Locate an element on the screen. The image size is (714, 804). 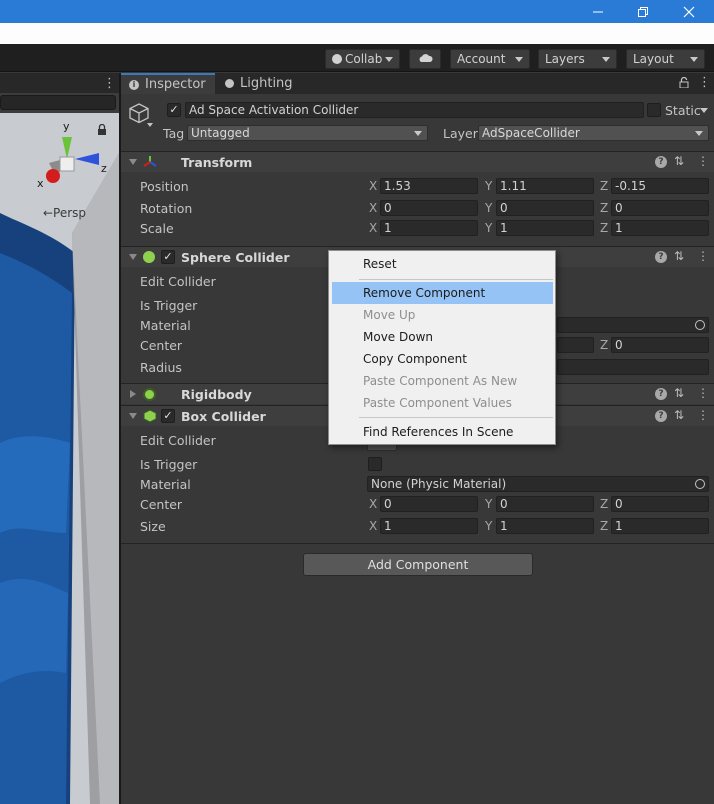
box-center-x-field: 0 is located at coordinates (429, 504).